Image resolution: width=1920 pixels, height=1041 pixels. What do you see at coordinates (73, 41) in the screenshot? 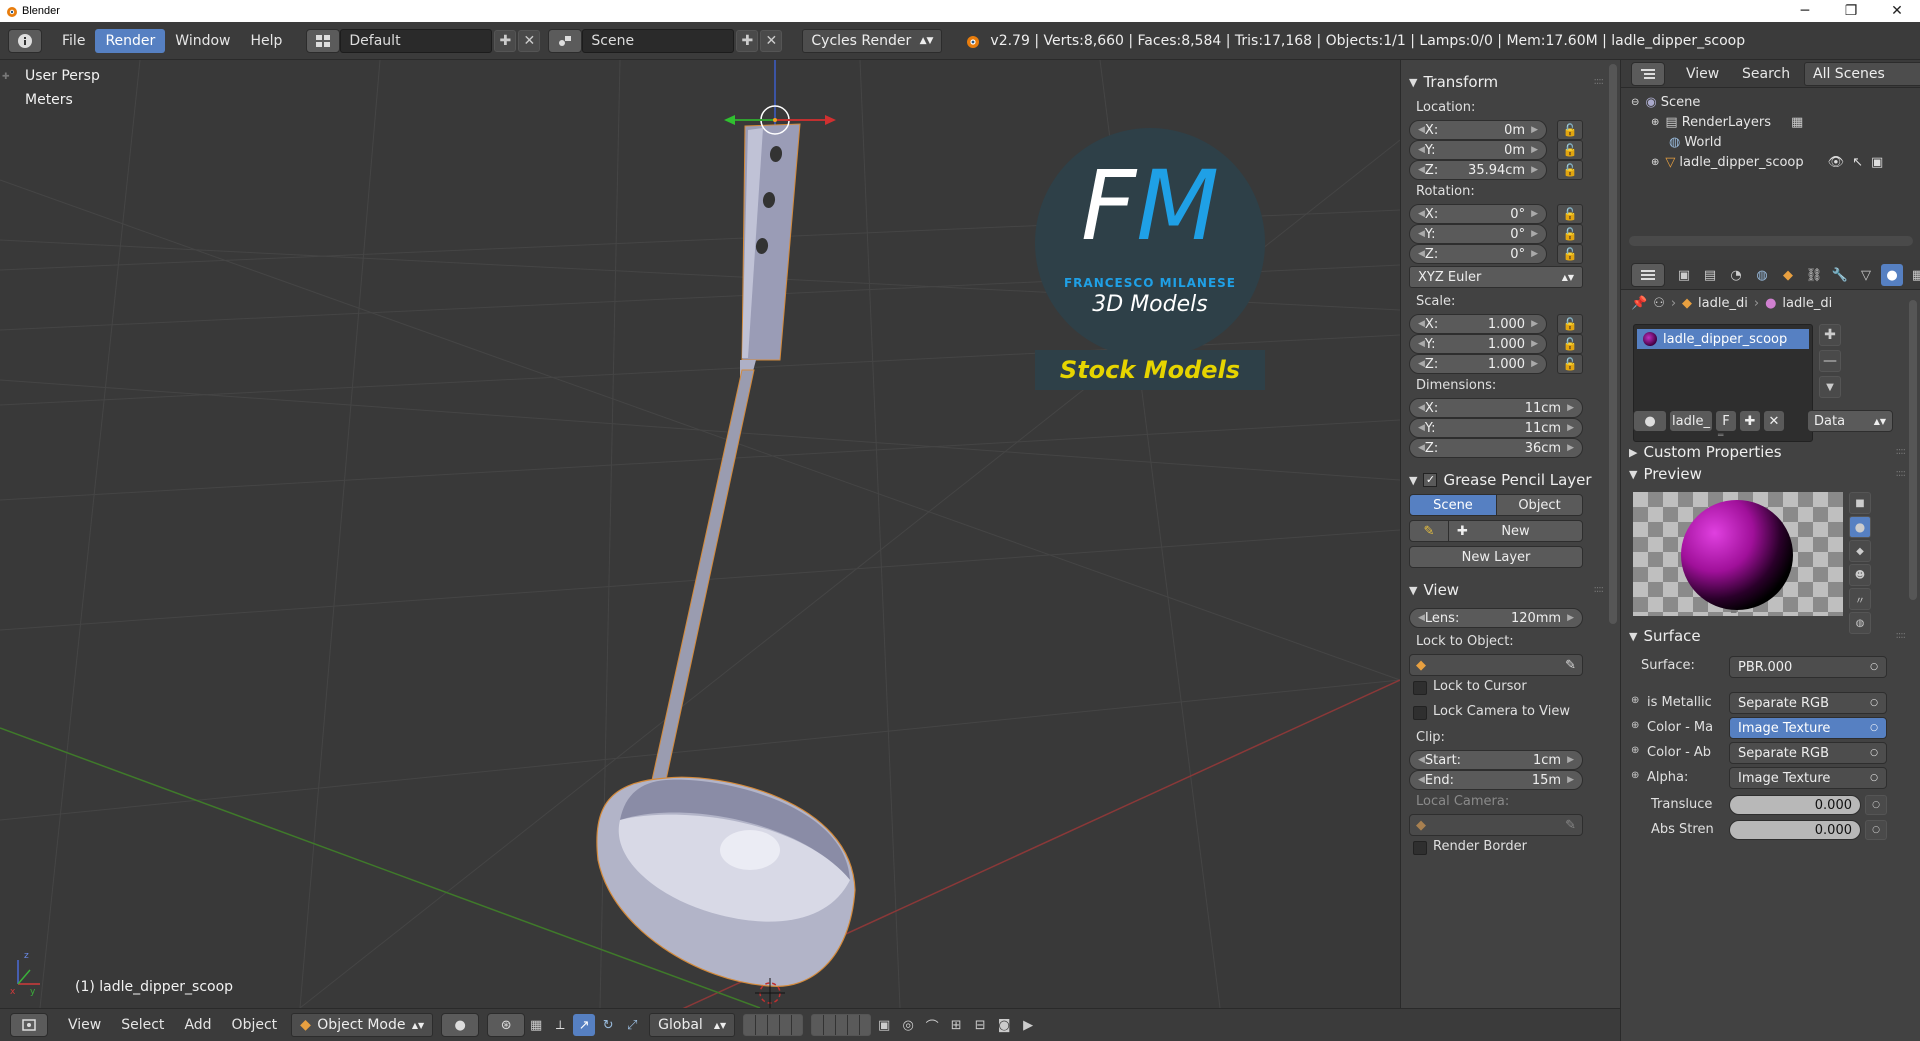
I see `menu-file: File` at bounding box center [73, 41].